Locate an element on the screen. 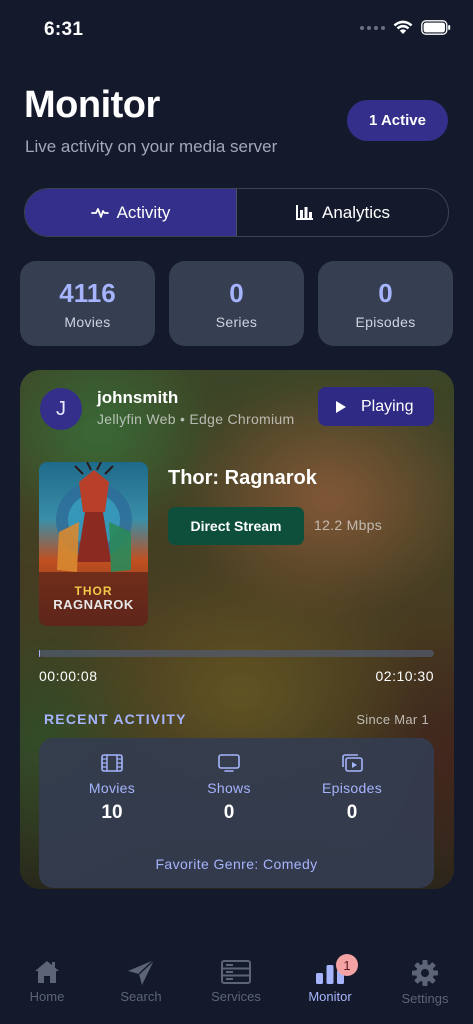 The height and width of the screenshot is (1024, 473). recent-movies-label: Movies is located at coordinates (112, 788).